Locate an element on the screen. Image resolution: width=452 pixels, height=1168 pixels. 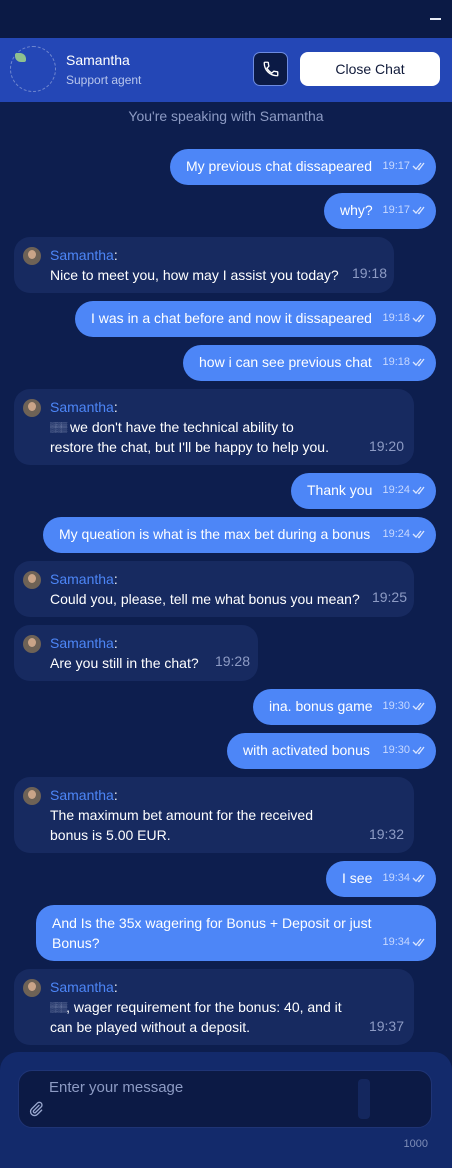
message-text: bonus is 5.00 EUR. is located at coordinates (110, 835).